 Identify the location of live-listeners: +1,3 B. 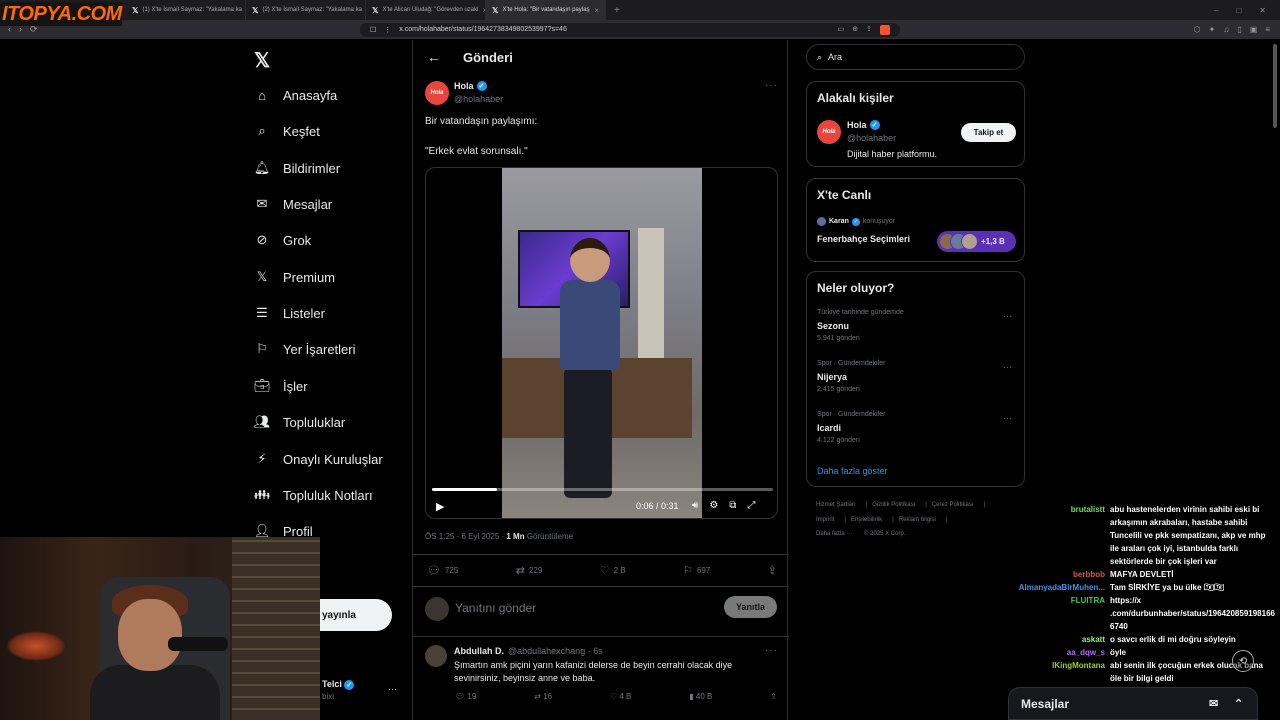
(976, 241).